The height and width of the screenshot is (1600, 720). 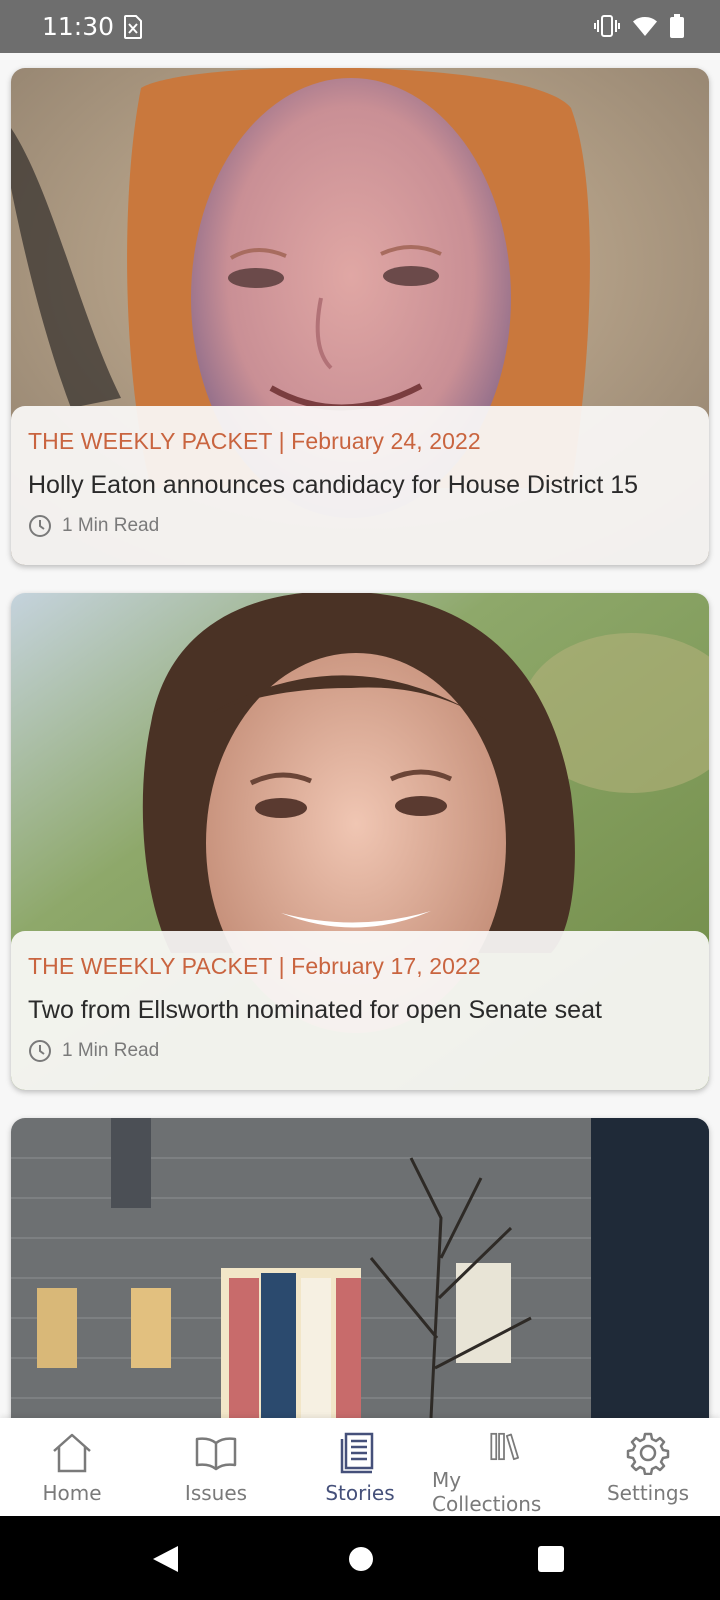 What do you see at coordinates (72, 1493) in the screenshot?
I see `nav-home-label: Home` at bounding box center [72, 1493].